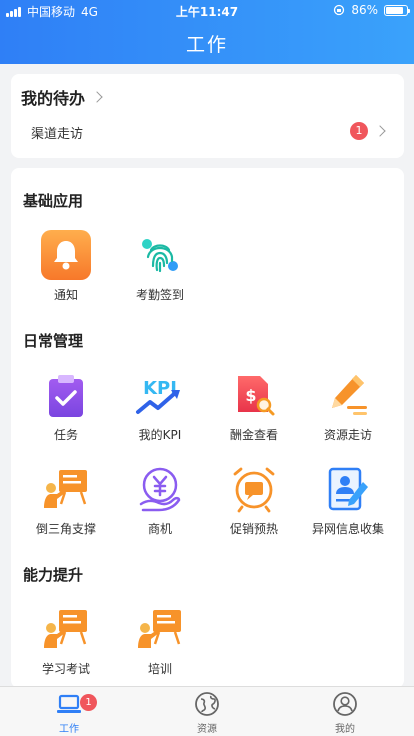 The image size is (414, 736). I want to click on todo-title: 我的待办, so click(53, 98).